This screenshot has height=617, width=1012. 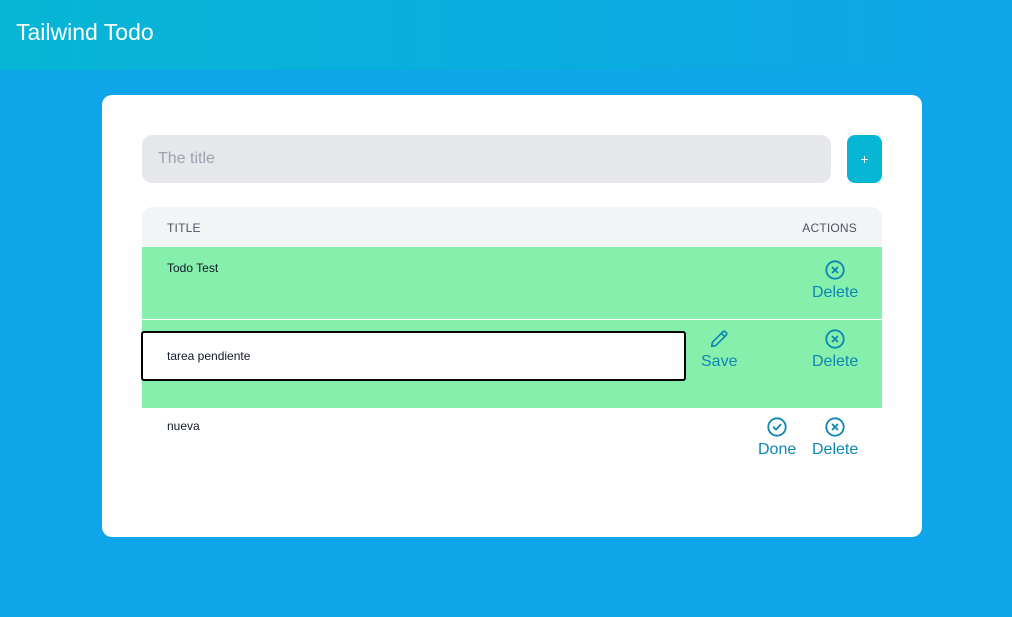 I want to click on edit-title-input, so click(x=413, y=356).